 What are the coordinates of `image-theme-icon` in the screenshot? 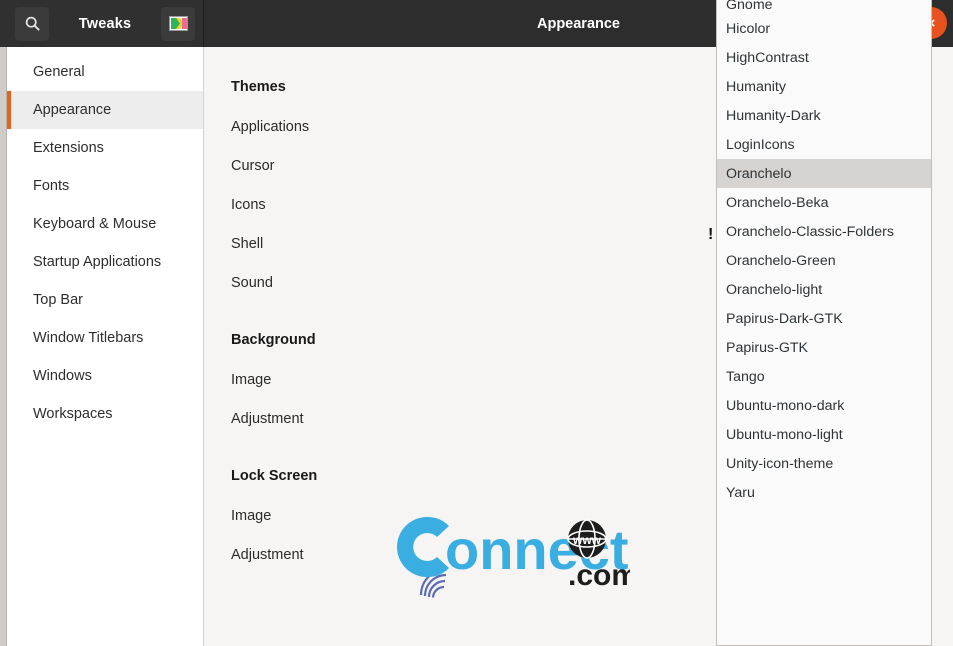 It's located at (178, 23).